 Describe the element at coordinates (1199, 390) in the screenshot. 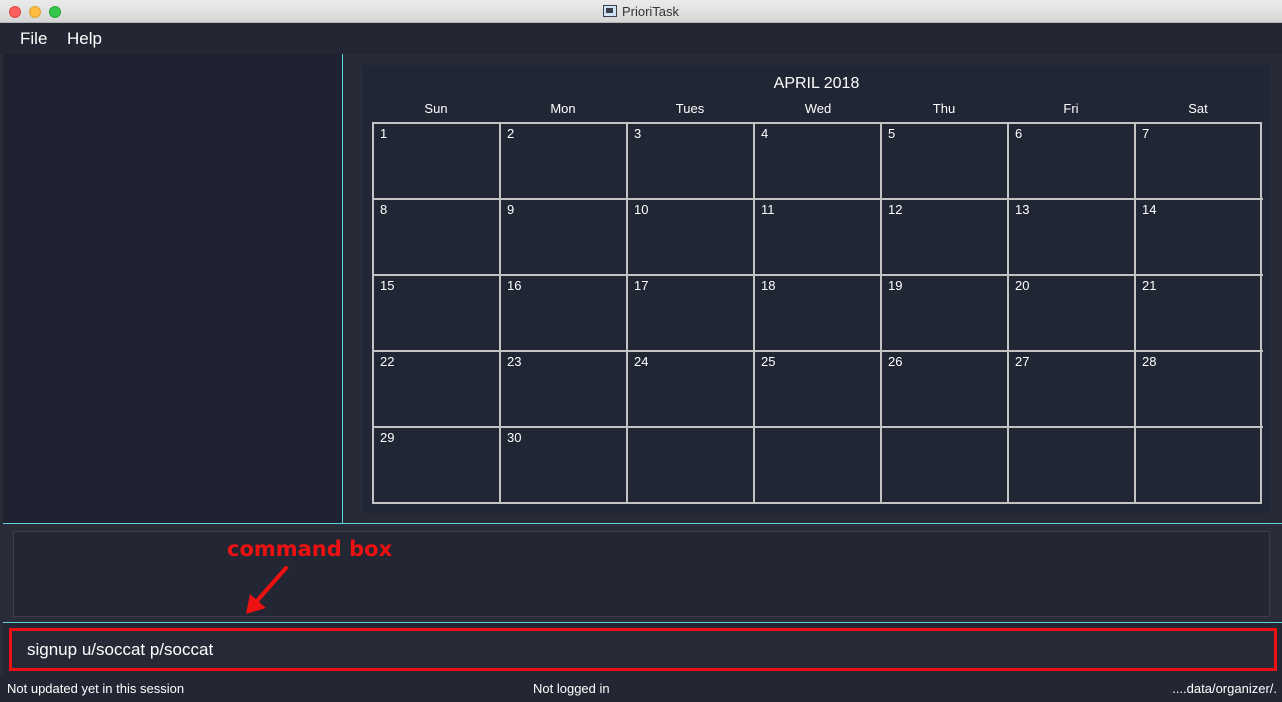

I see `calendar-day-cell: 28` at that location.